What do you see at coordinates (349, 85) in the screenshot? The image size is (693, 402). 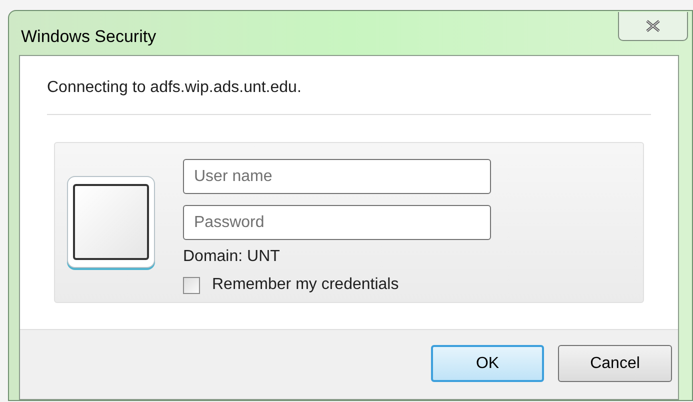 I see `connection-message: Connecting to adfs.wip.ads.unt.edu.` at bounding box center [349, 85].